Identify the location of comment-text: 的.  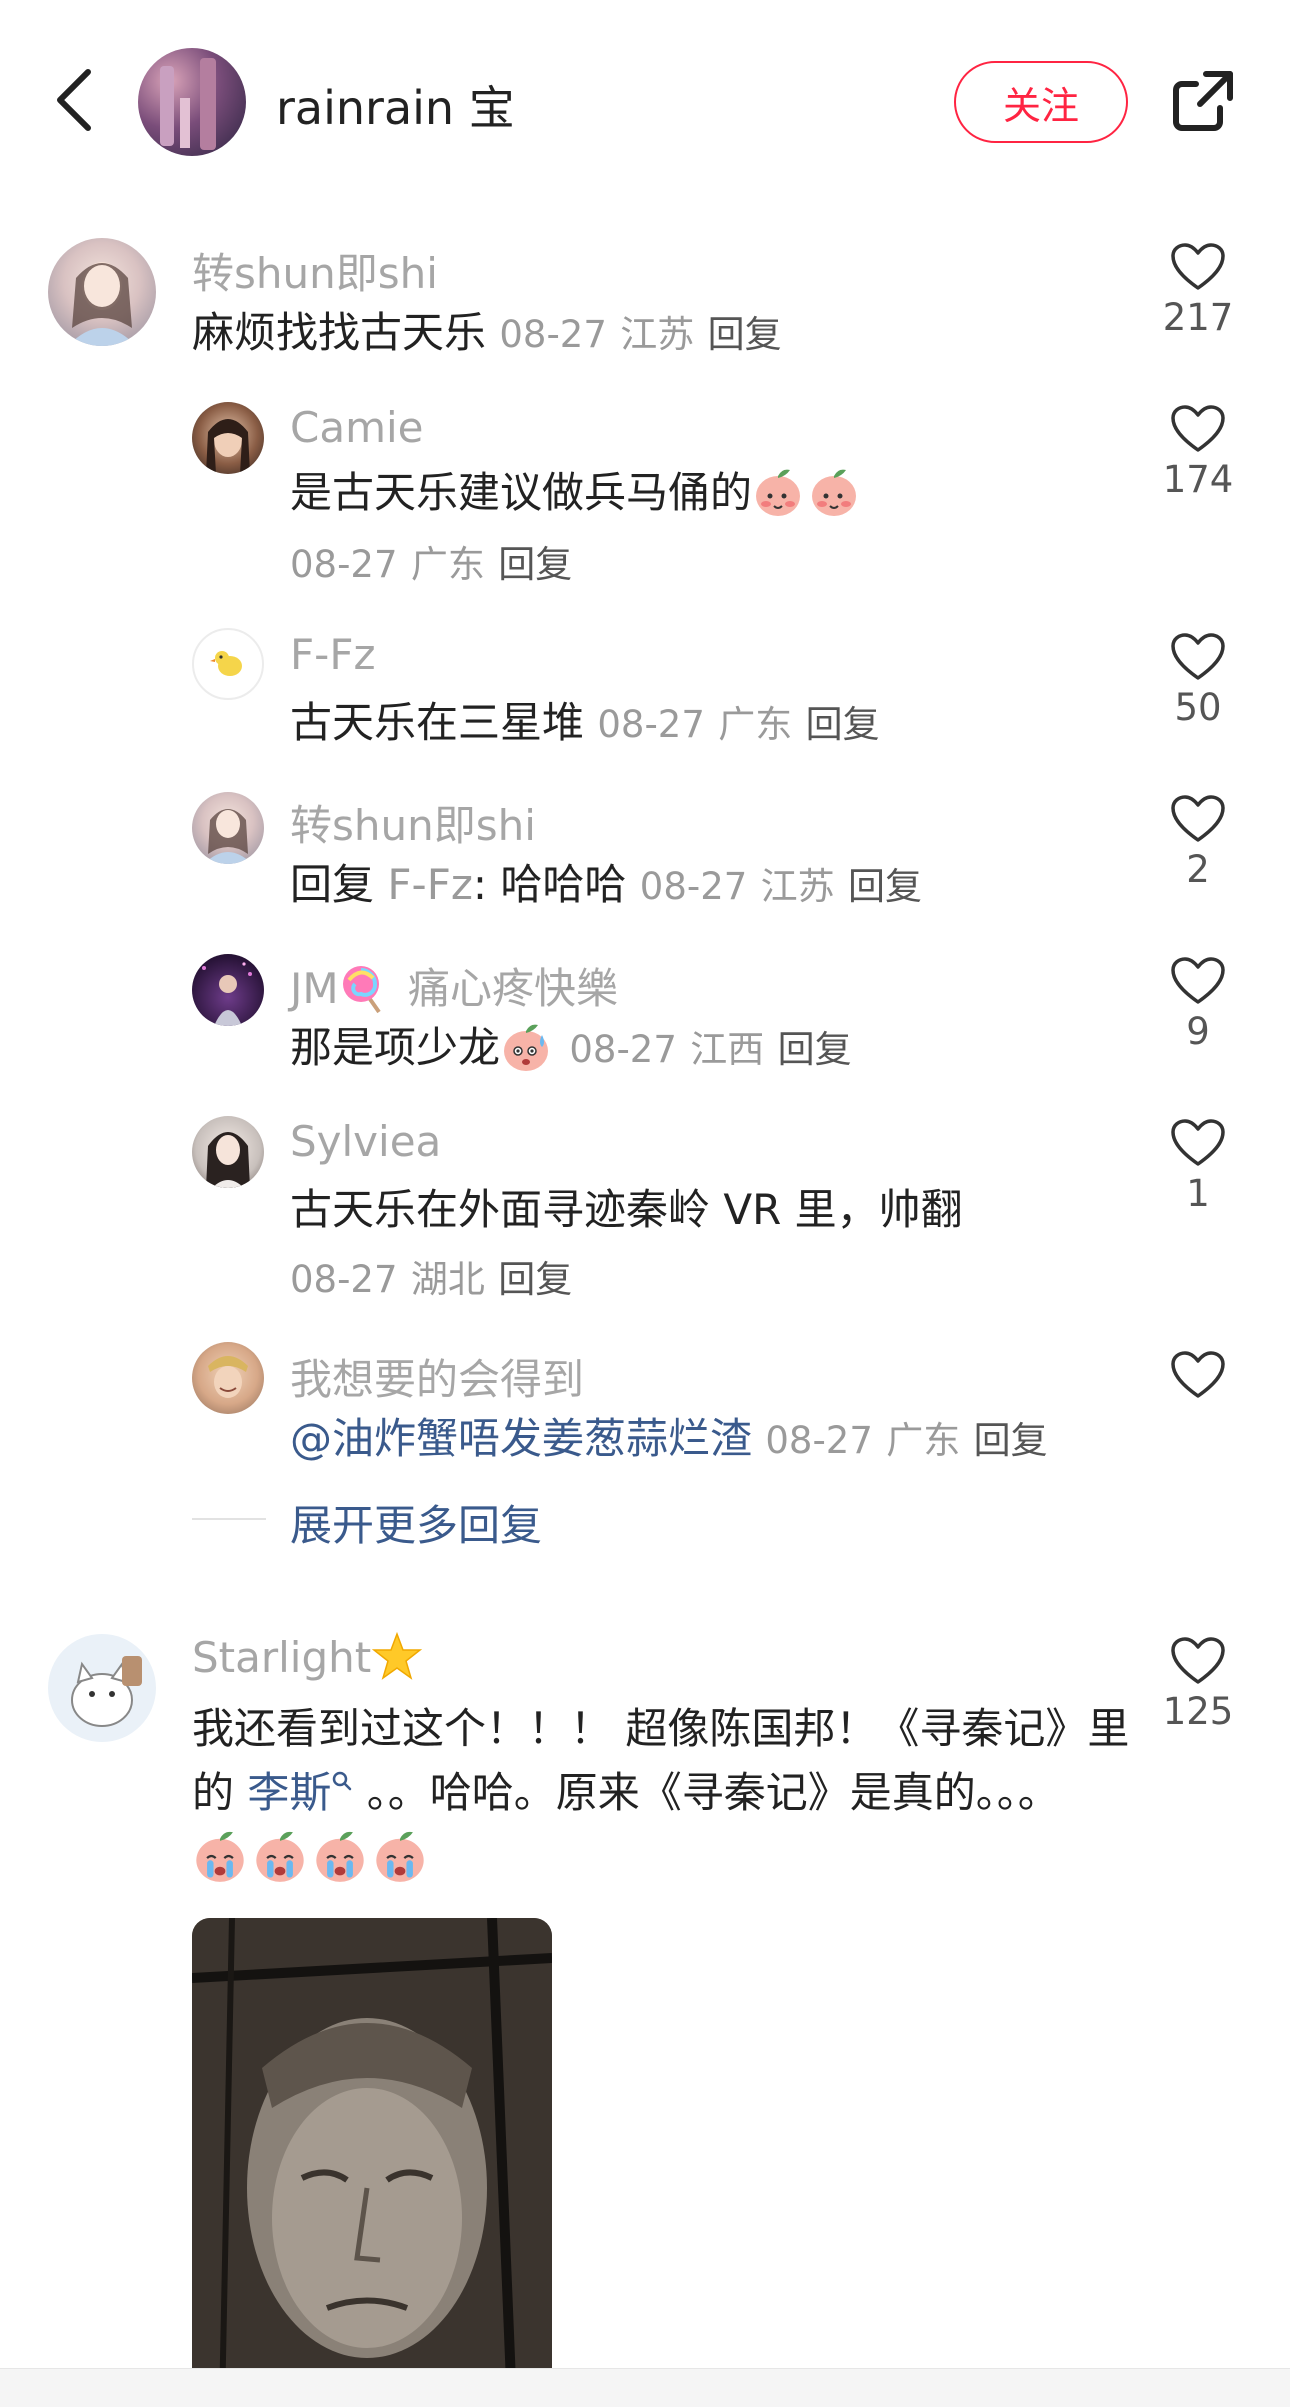
(220, 1792).